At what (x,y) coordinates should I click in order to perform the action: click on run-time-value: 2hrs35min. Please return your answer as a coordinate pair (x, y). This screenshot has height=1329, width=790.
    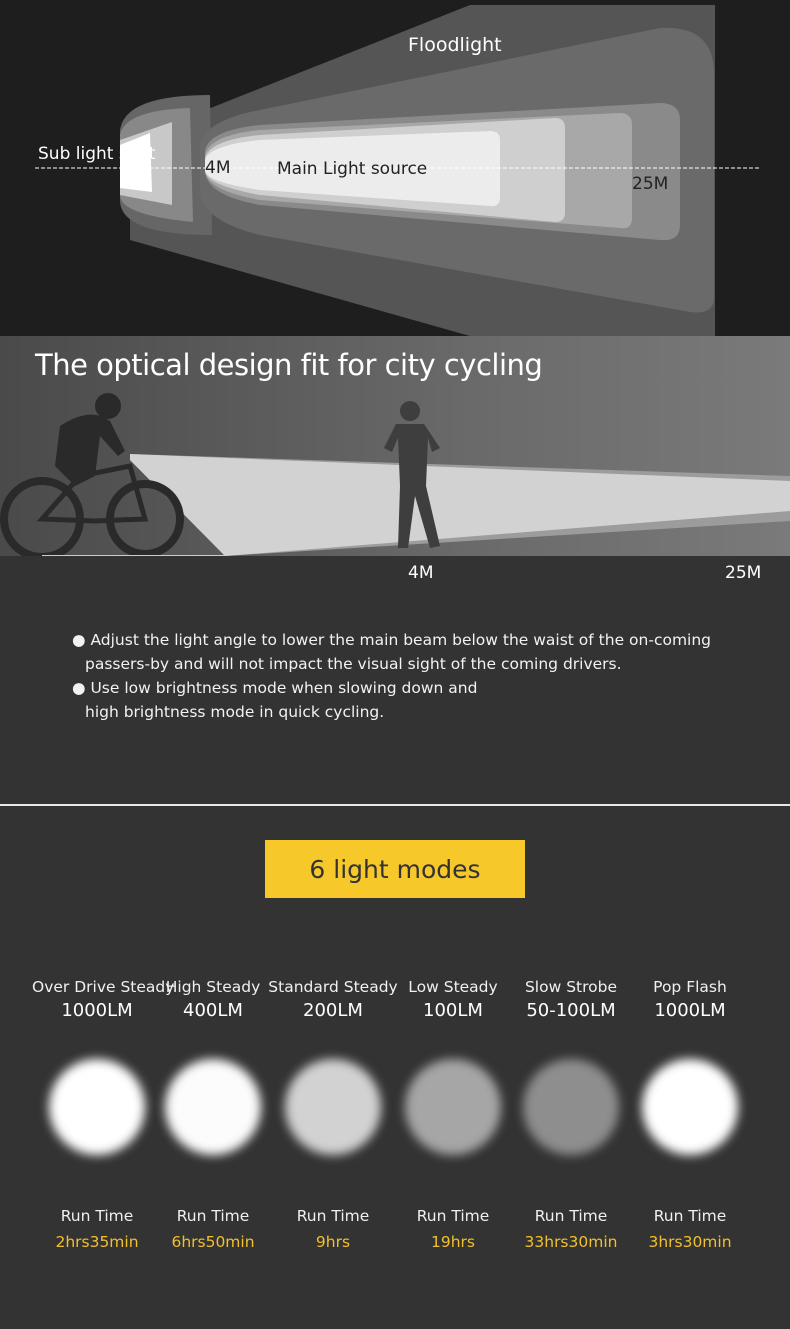
    Looking at the image, I should click on (97, 1242).